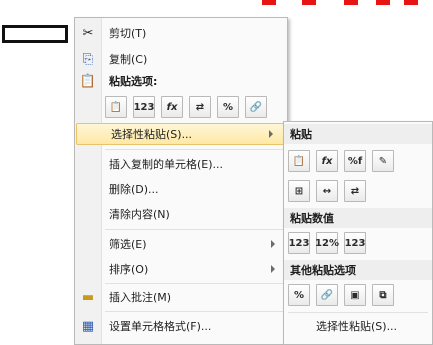  What do you see at coordinates (358, 134) in the screenshot?
I see `submenu-section-paste: 粘贴` at bounding box center [358, 134].